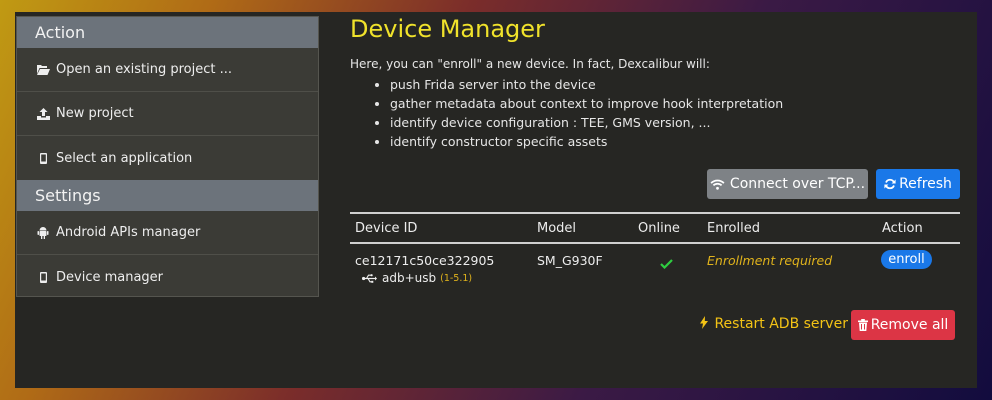  Describe the element at coordinates (409, 278) in the screenshot. I see `connection-type: adb+usb` at that location.